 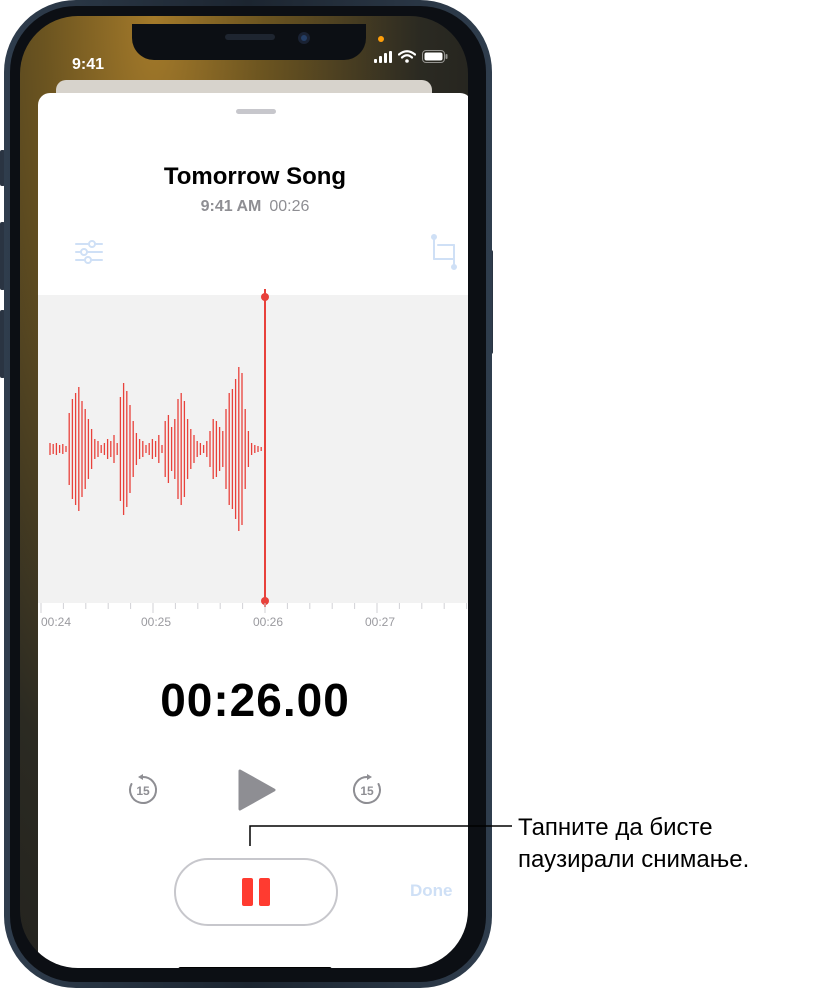 I want to click on edit-options-button, so click(x=89, y=252).